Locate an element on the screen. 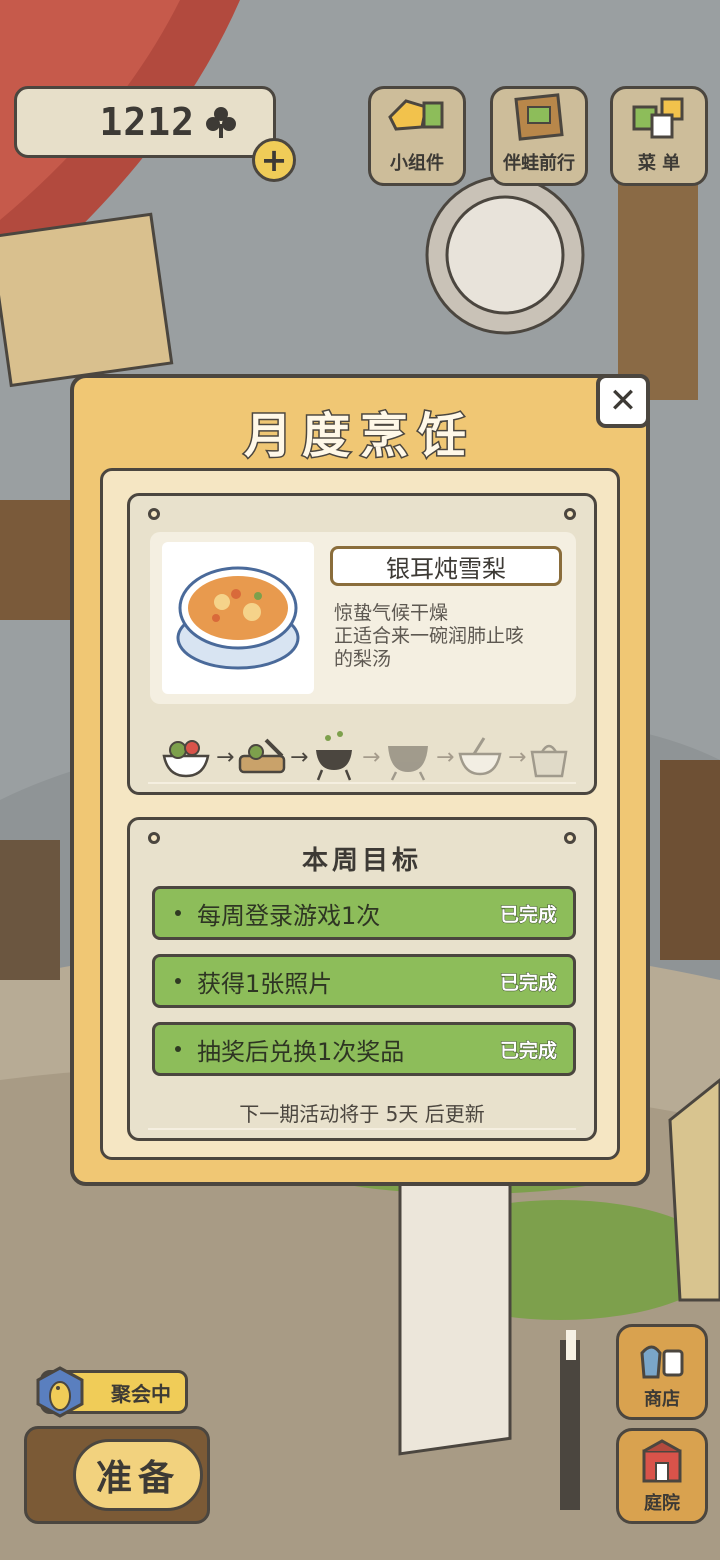 Image resolution: width=720 pixels, height=1560 pixels. goal-text: 每周登录游戏1次 is located at coordinates (289, 915).